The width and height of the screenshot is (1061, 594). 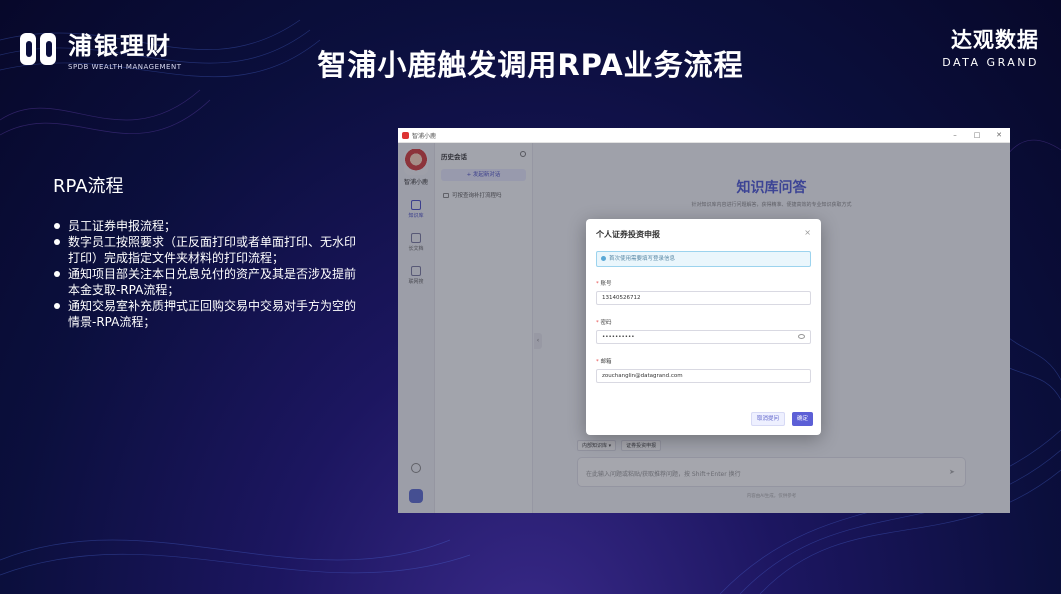 I want to click on password-value: ••••••••••, so click(x=618, y=337).